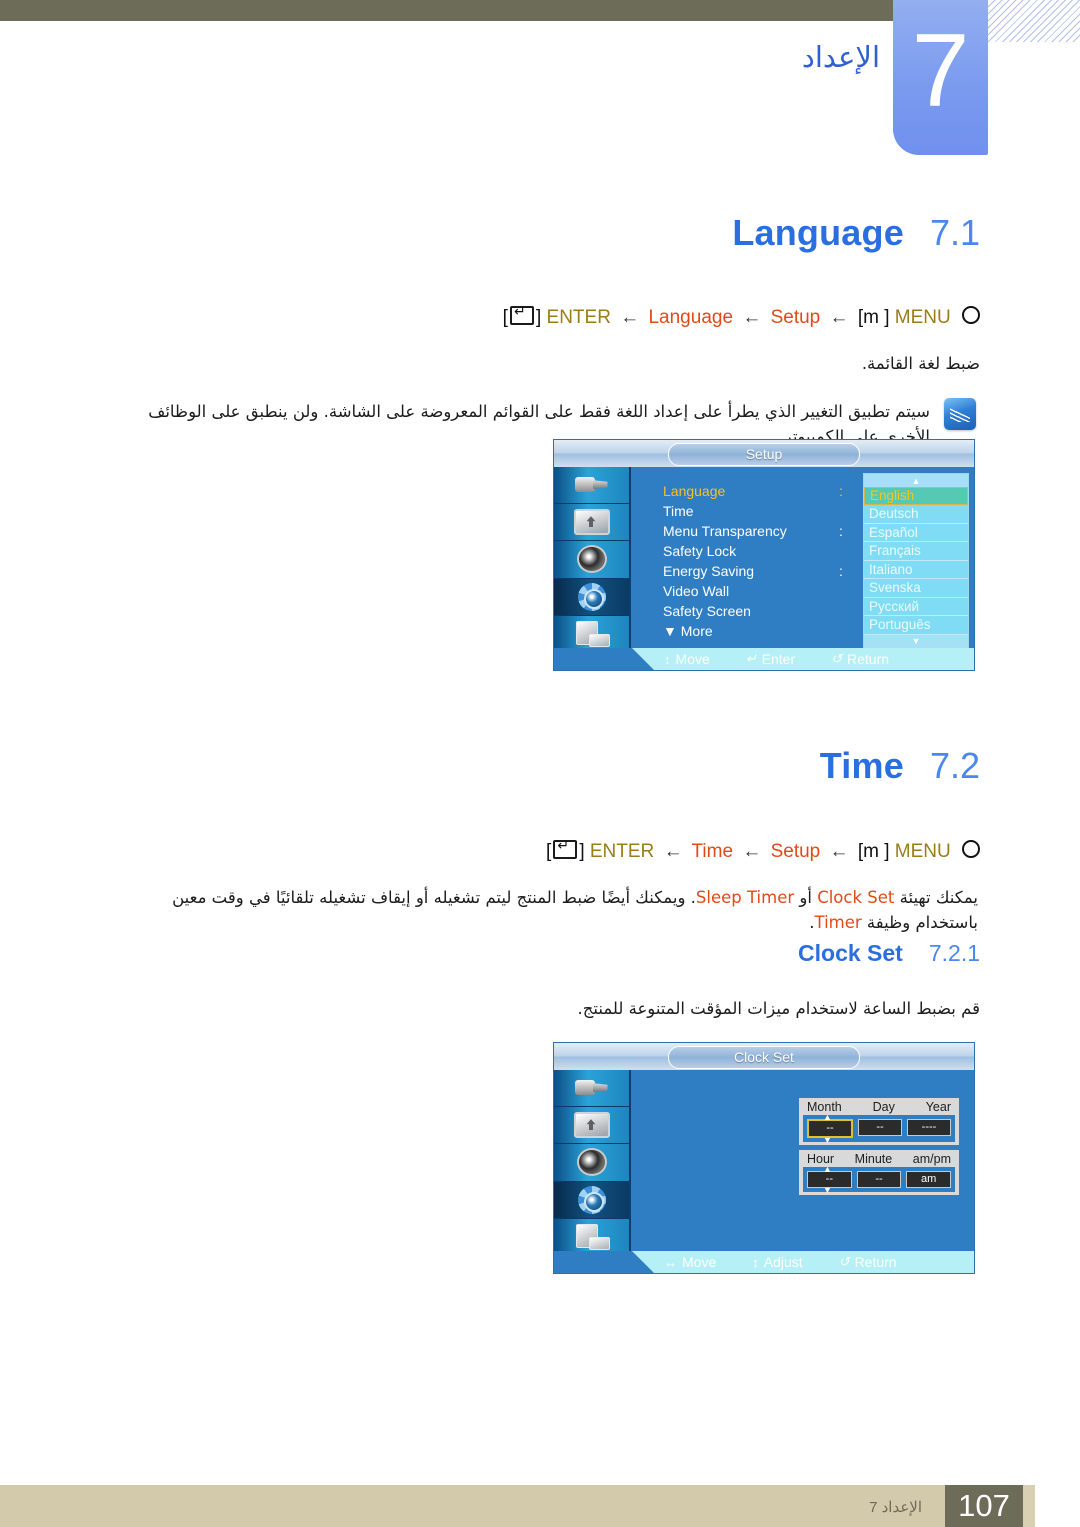 Image resolution: width=1080 pixels, height=1527 pixels. I want to click on osd-menu-label: Language, so click(694, 491).